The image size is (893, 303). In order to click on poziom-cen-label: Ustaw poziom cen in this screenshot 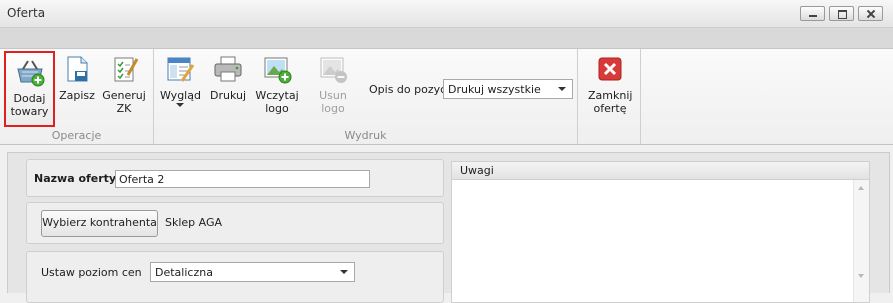, I will do `click(91, 272)`.